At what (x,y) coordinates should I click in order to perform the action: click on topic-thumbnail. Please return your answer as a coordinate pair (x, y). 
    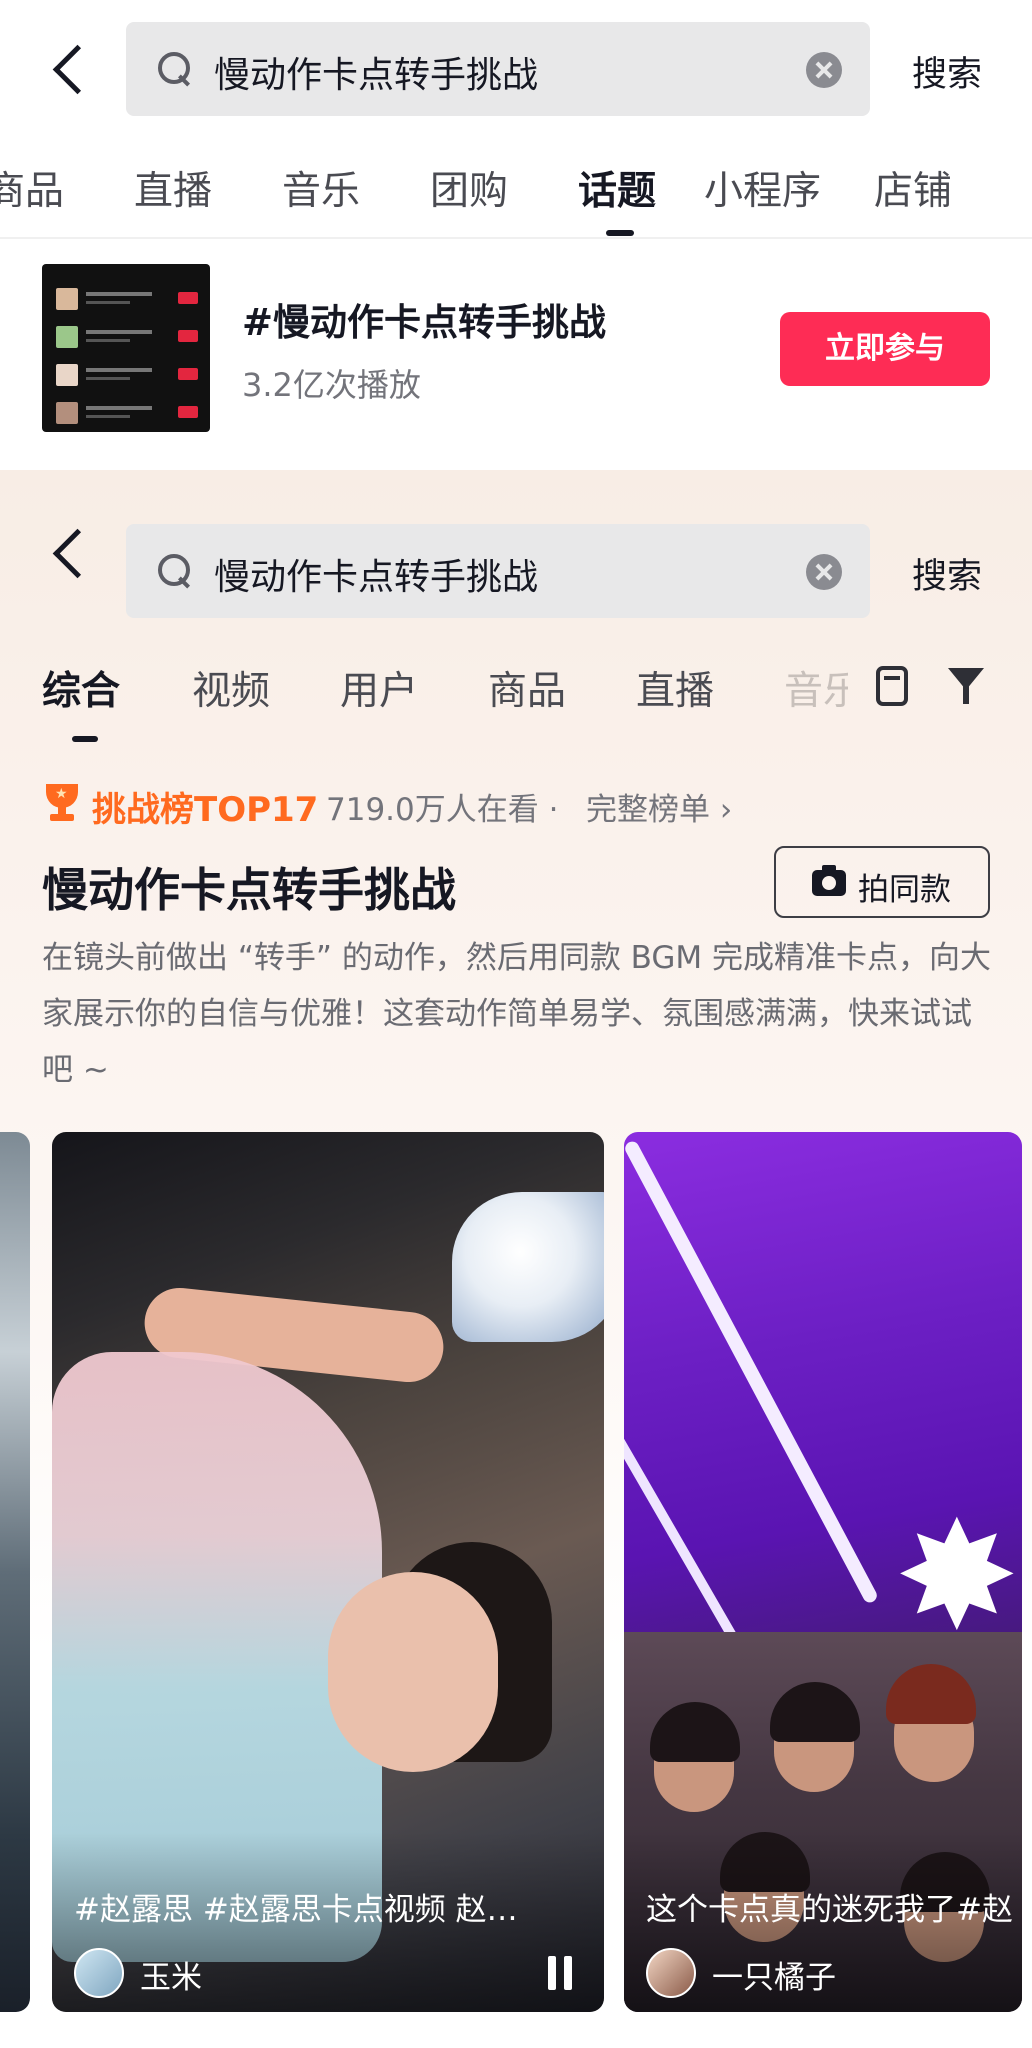
    Looking at the image, I should click on (126, 348).